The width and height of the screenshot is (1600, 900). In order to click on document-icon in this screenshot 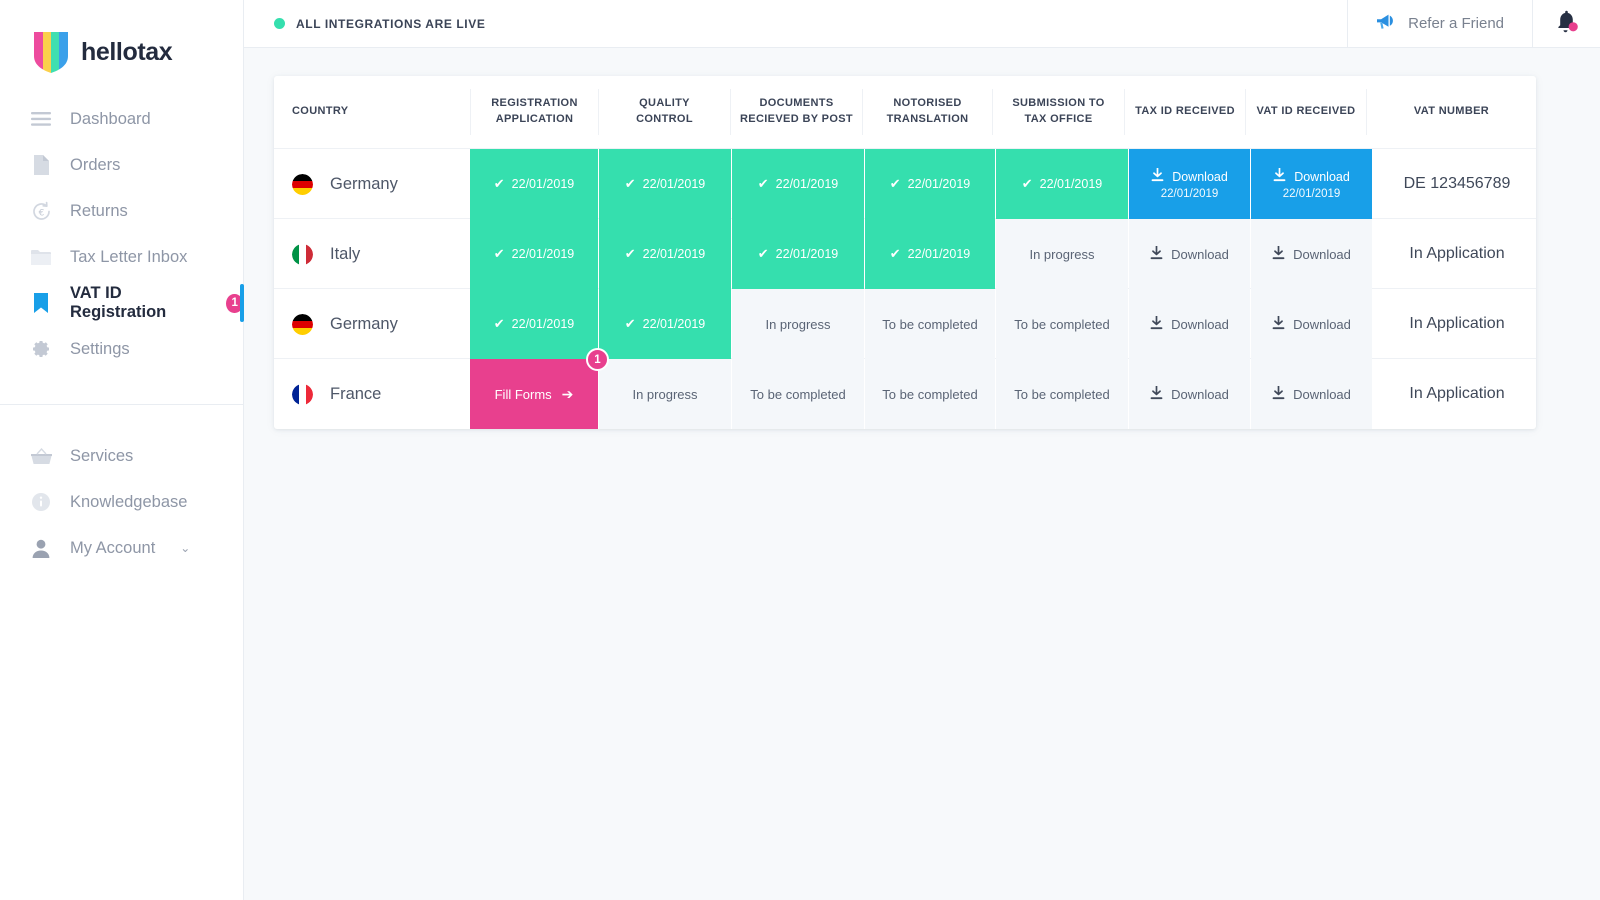, I will do `click(41, 165)`.